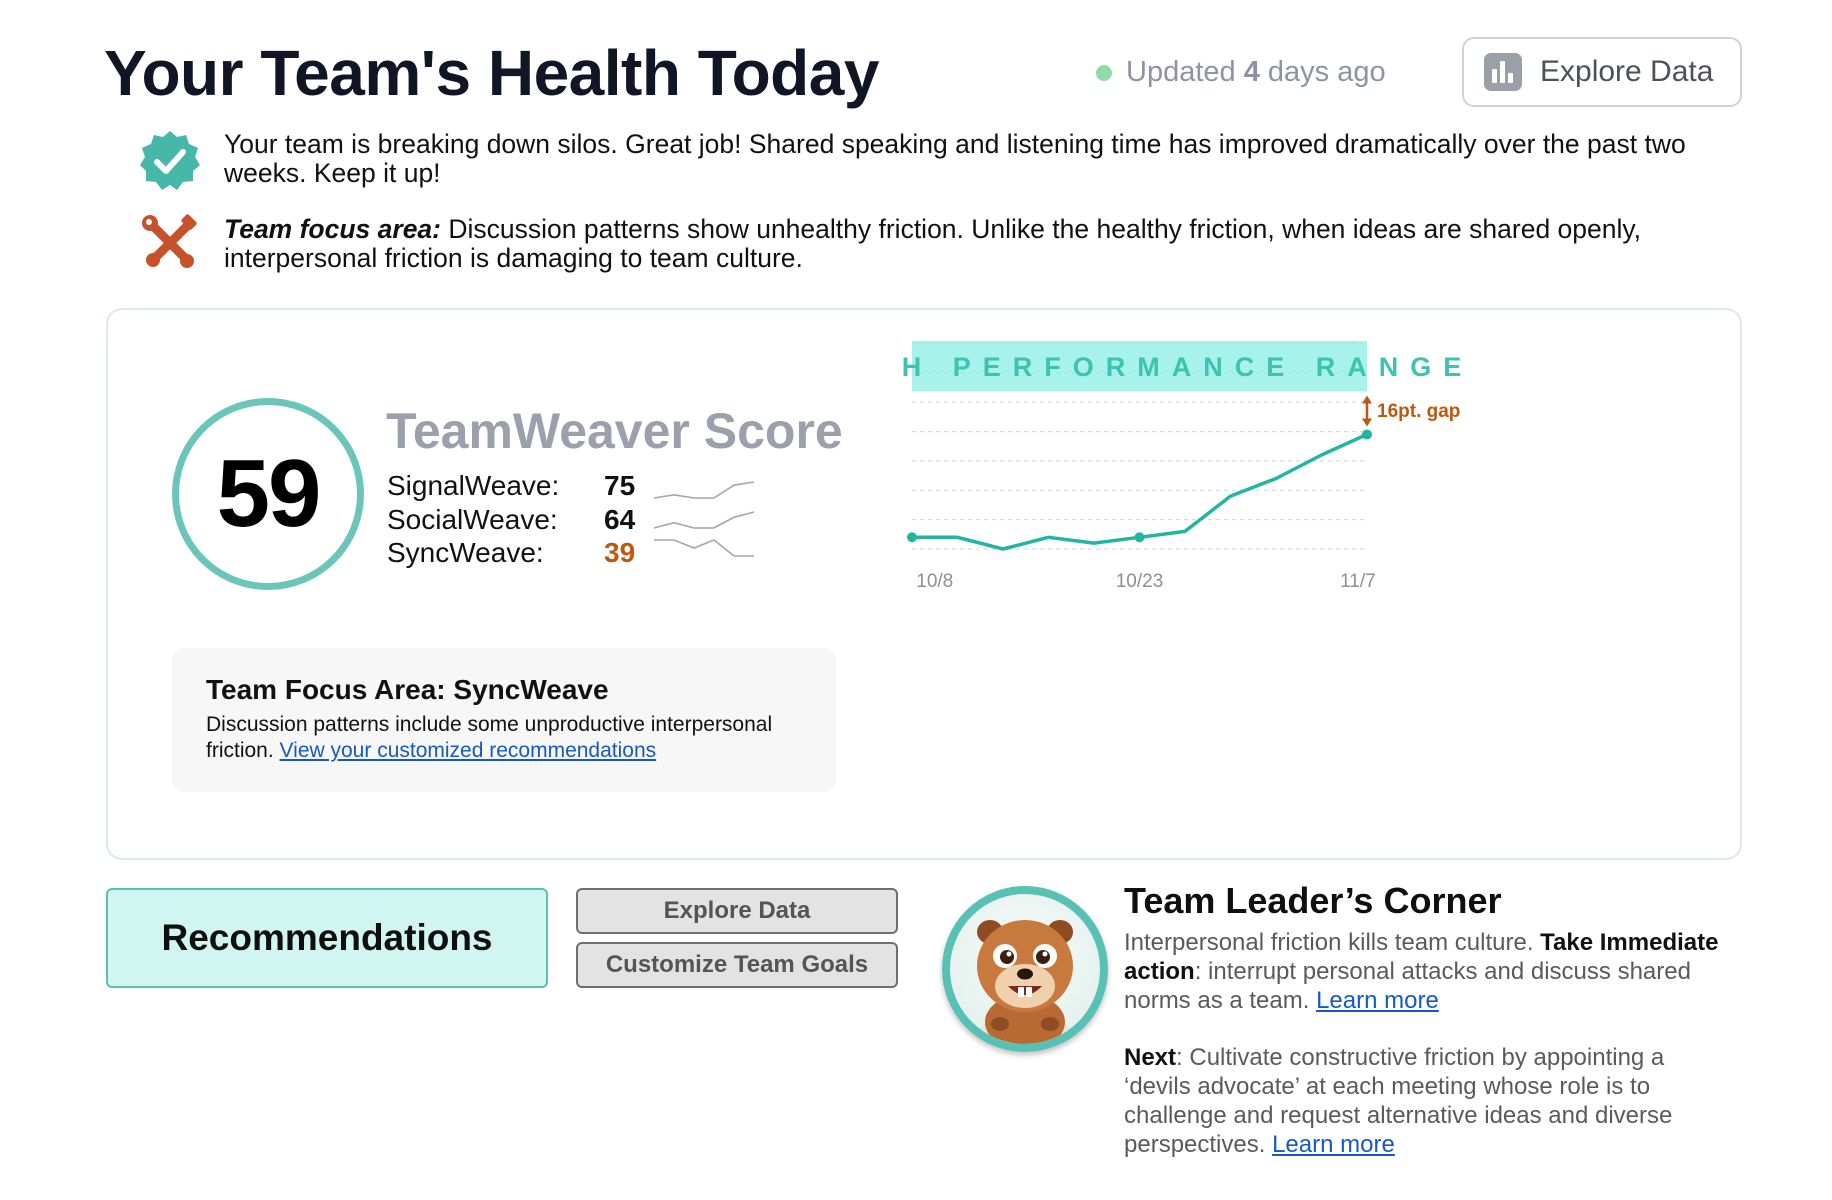 The image size is (1832, 1200). I want to click on beaver-mascot-icon, so click(1025, 982).